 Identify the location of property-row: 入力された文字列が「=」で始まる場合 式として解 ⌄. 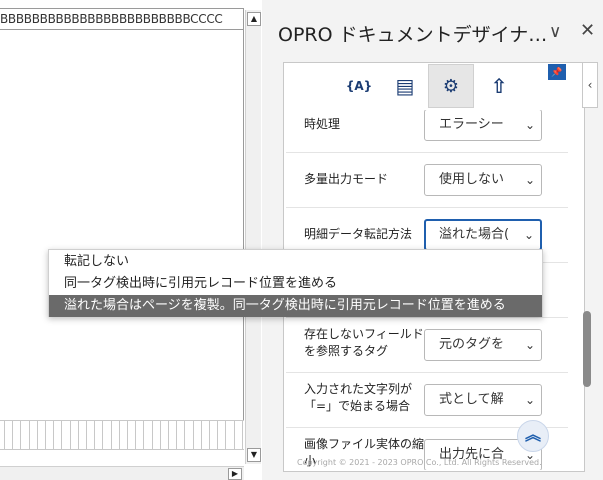
(427, 400).